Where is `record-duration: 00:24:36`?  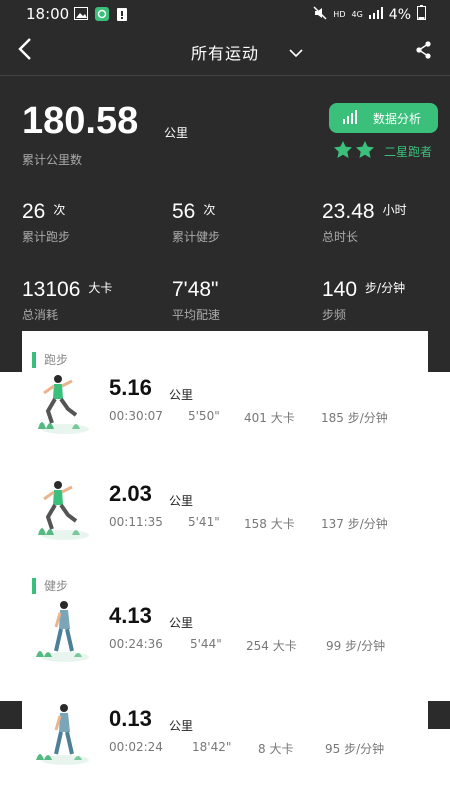
record-duration: 00:24:36 is located at coordinates (136, 644).